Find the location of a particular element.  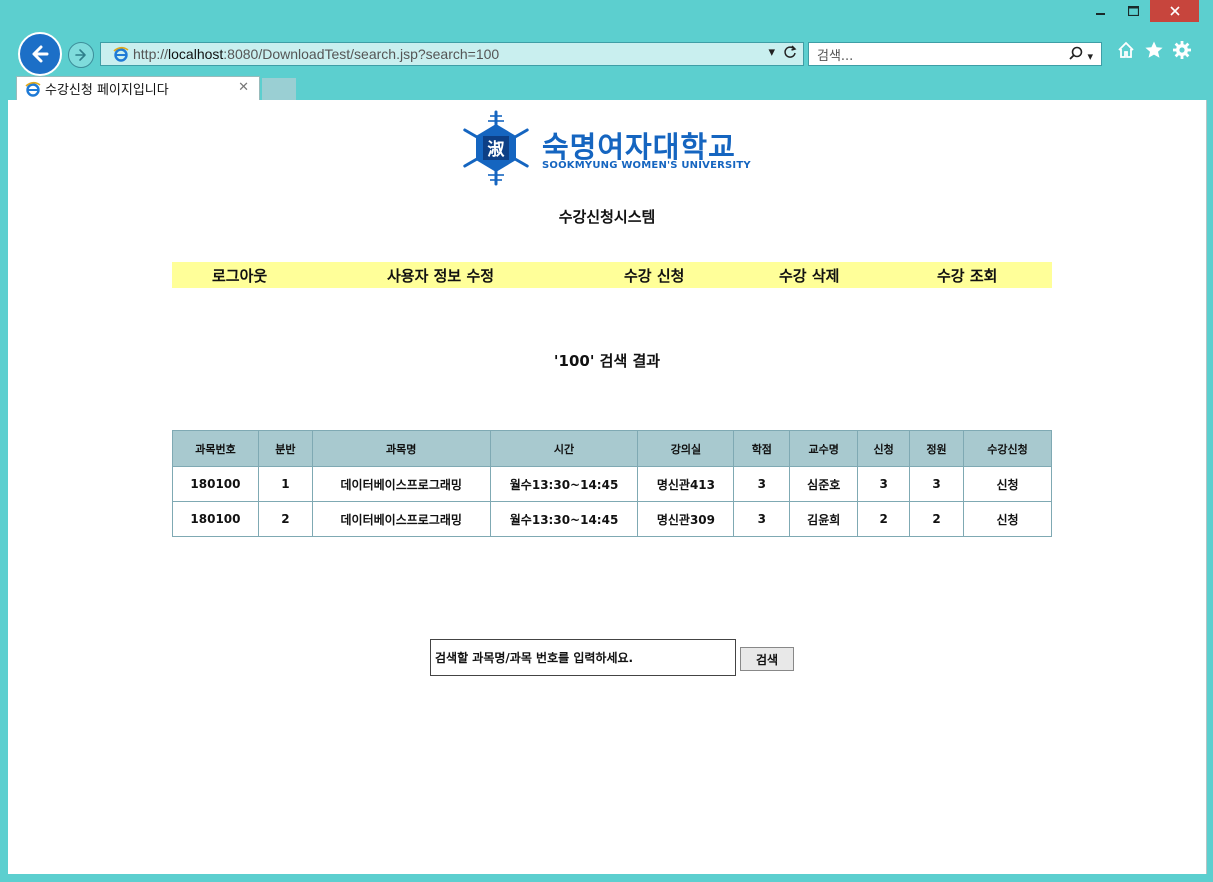

browser-tab-active: 수강신청 페이지입니다 ✕ is located at coordinates (138, 88).